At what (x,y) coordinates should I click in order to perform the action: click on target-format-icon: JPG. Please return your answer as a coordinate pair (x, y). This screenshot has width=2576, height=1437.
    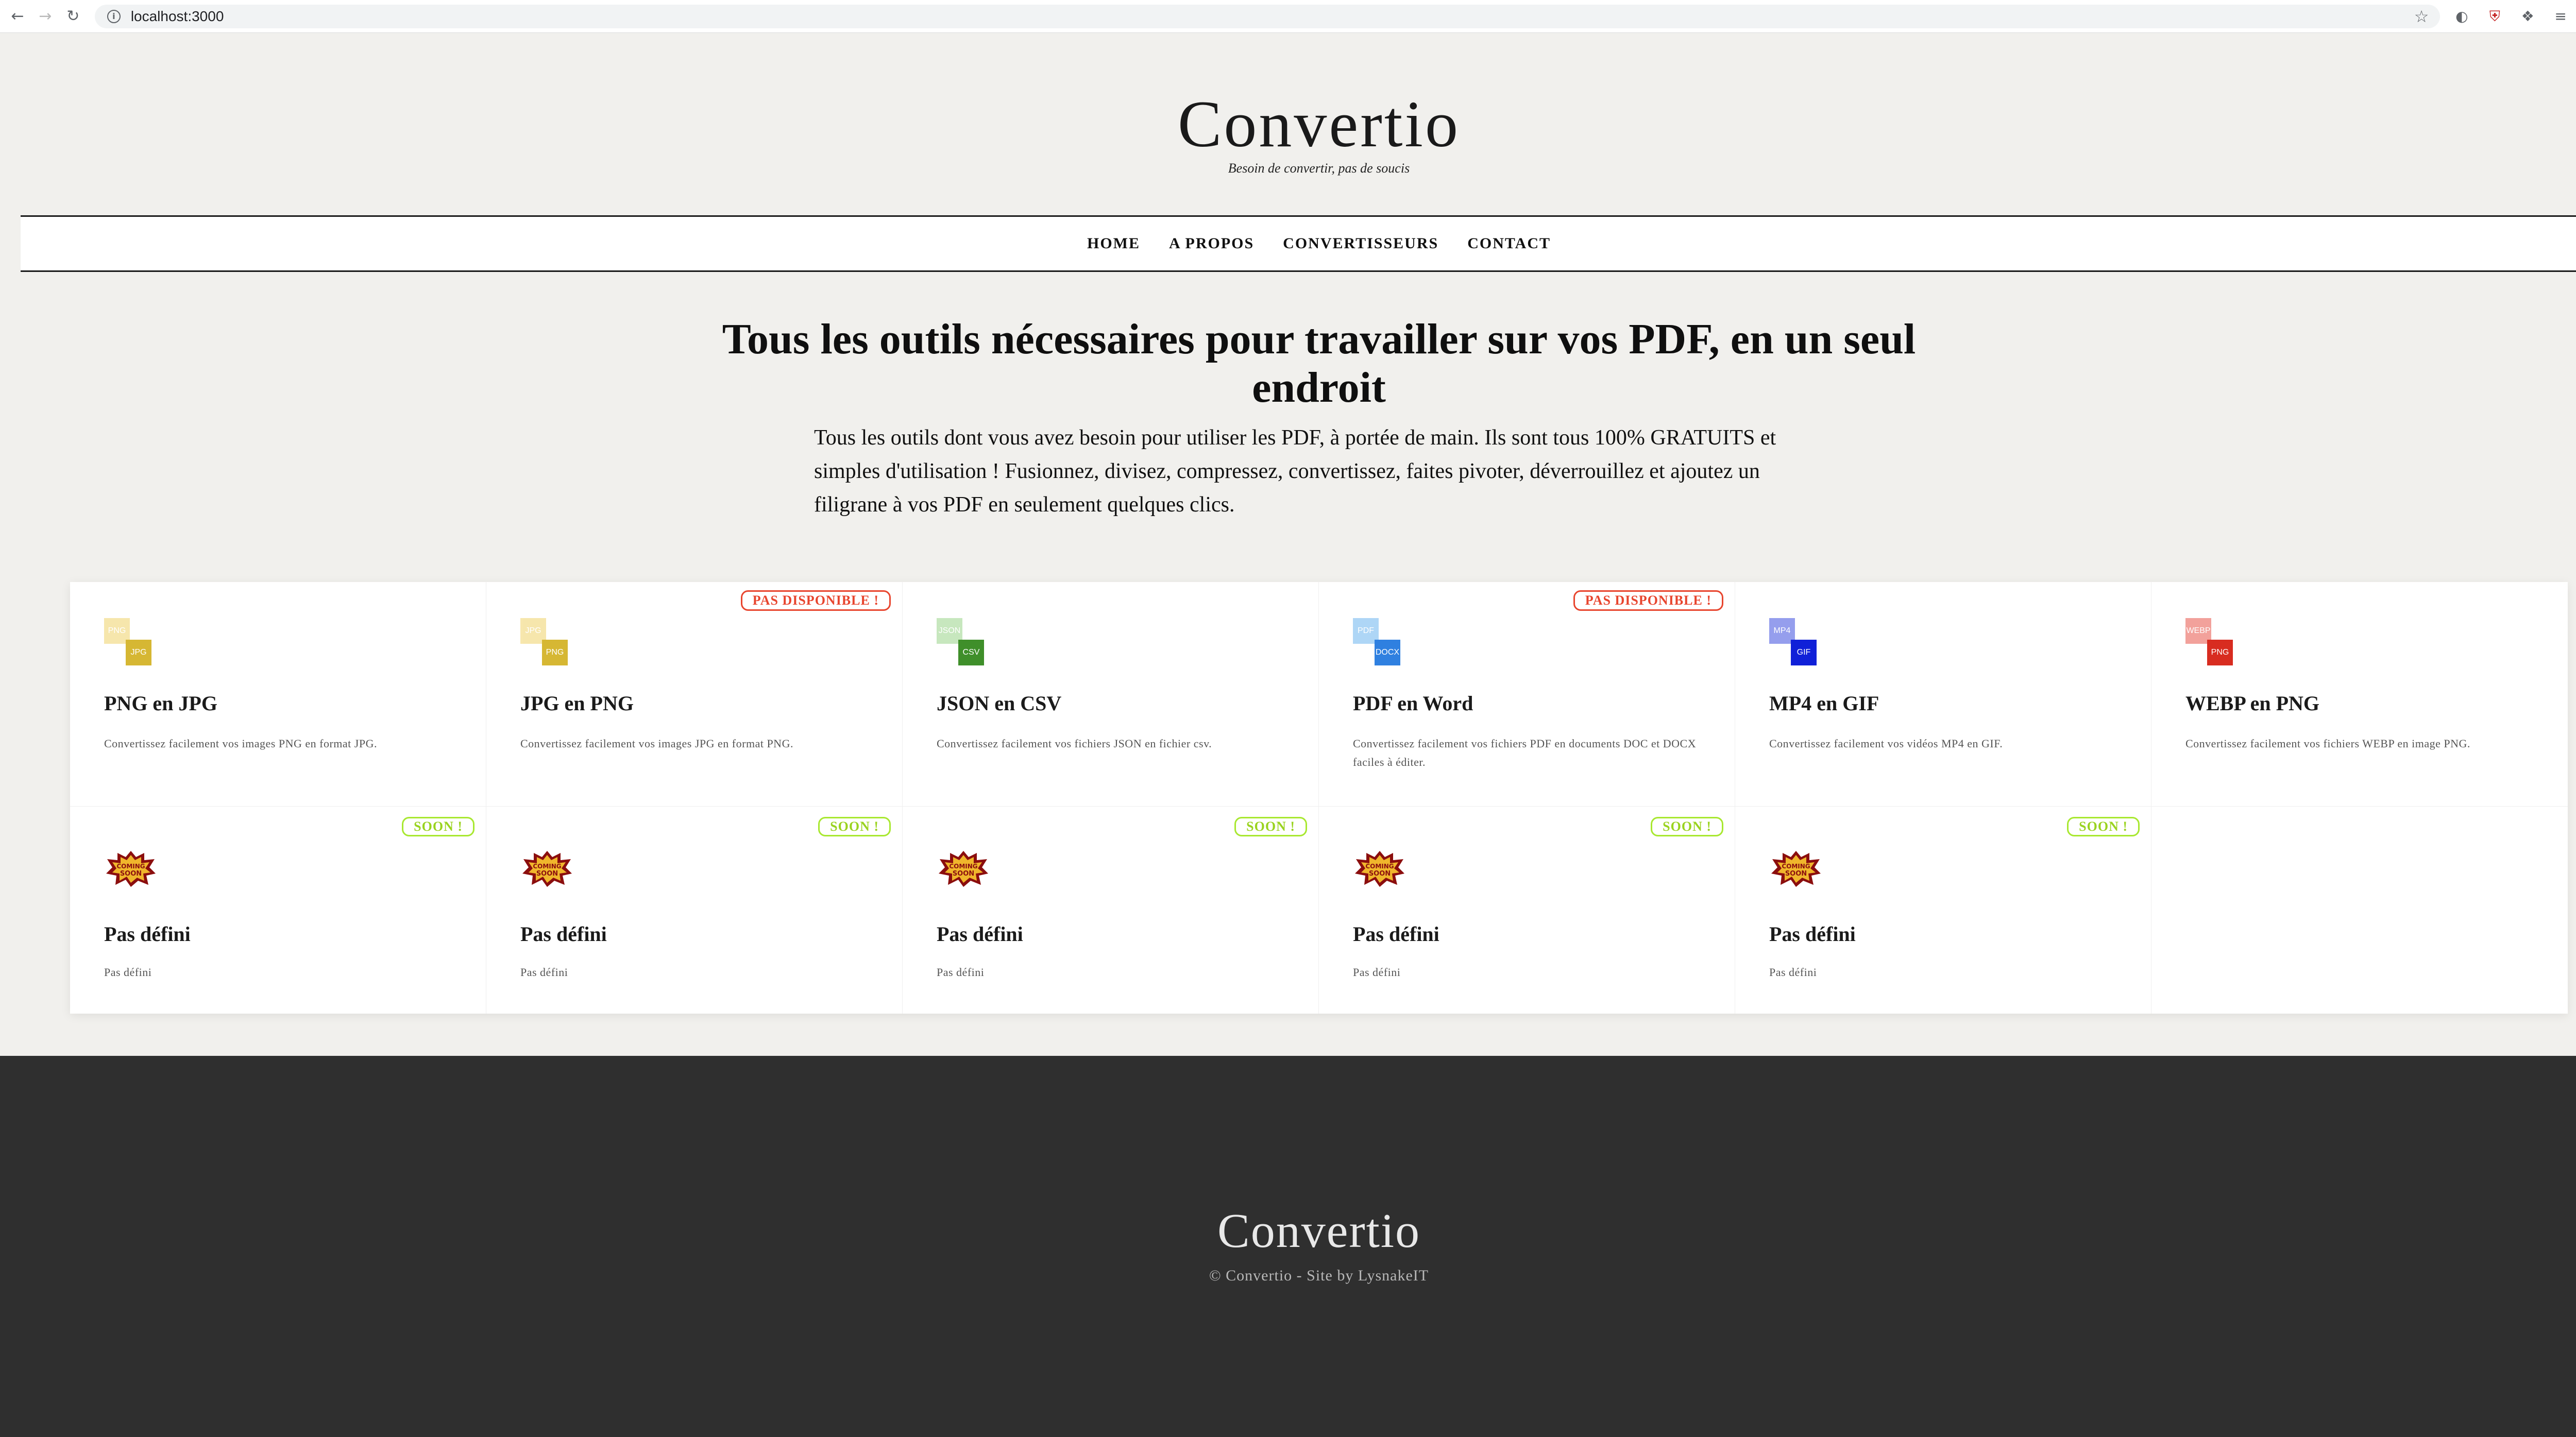
    Looking at the image, I should click on (138, 652).